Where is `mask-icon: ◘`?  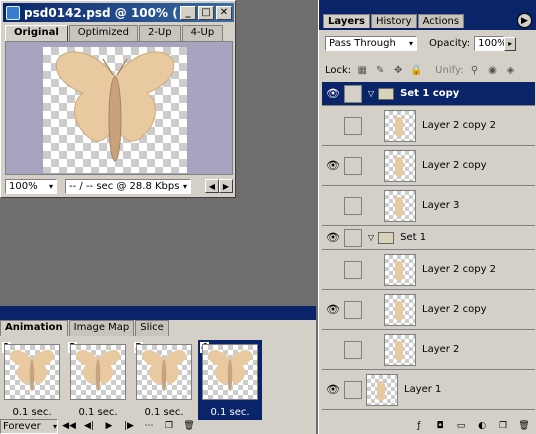
mask-icon: ◘ is located at coordinates (440, 426).